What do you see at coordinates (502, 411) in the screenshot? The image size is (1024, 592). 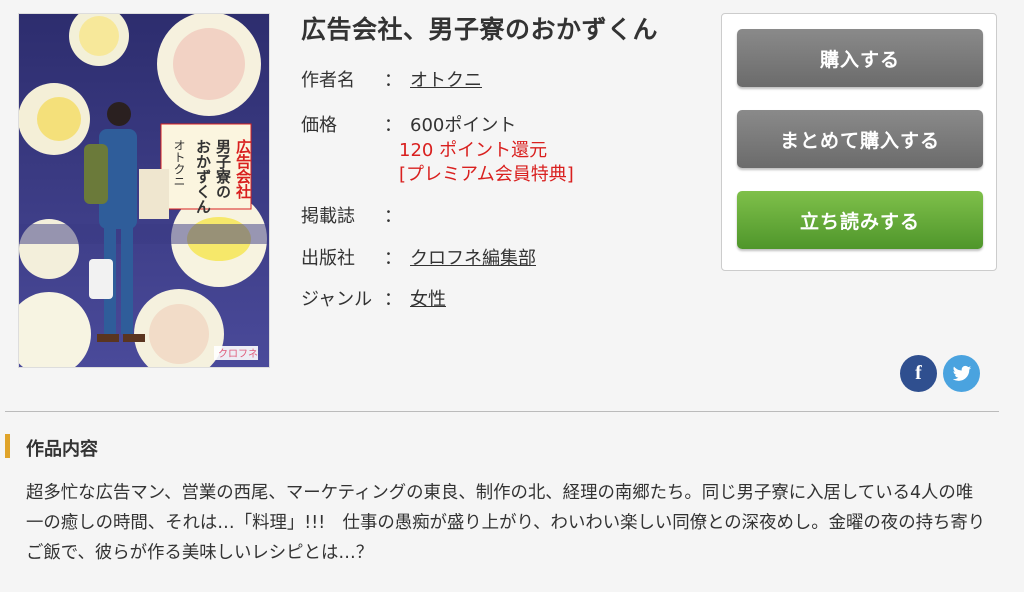 I see `divider` at bounding box center [502, 411].